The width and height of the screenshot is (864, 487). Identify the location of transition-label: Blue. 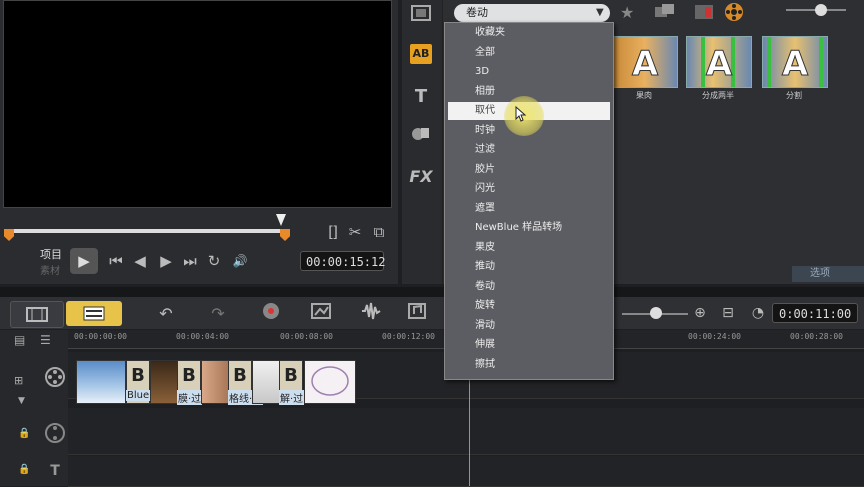
(138, 395).